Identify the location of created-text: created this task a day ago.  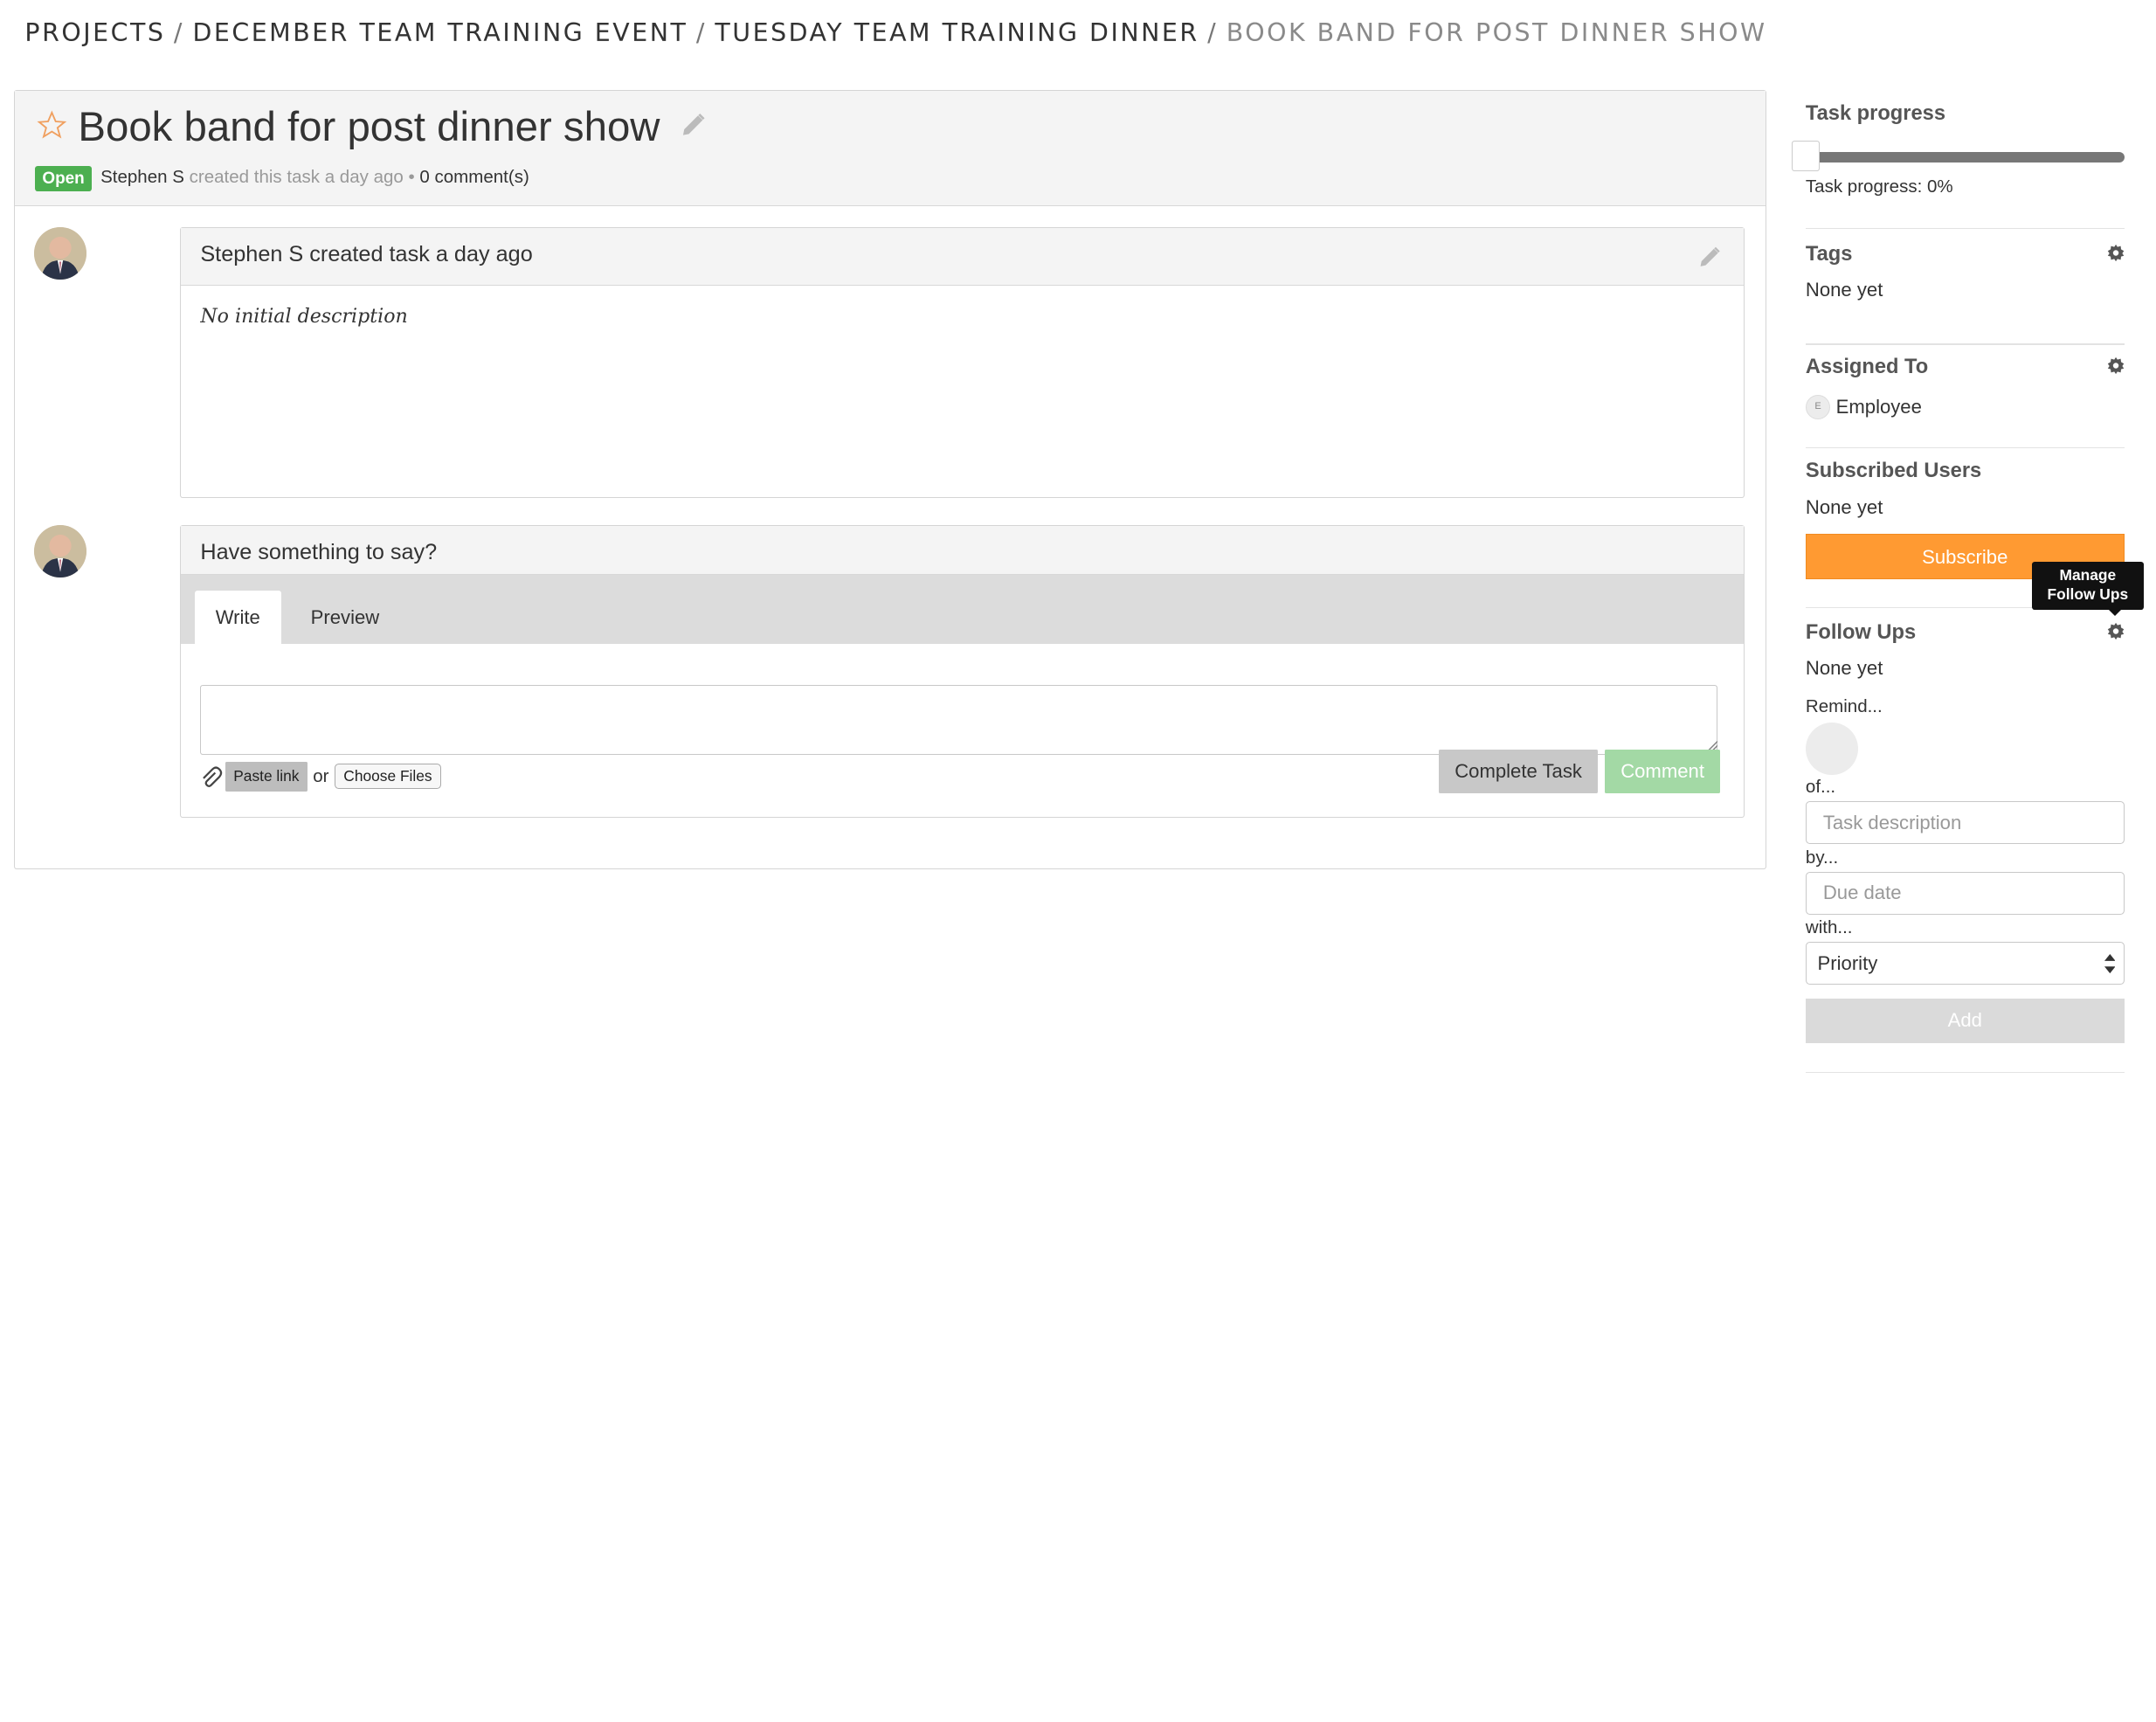
(296, 177).